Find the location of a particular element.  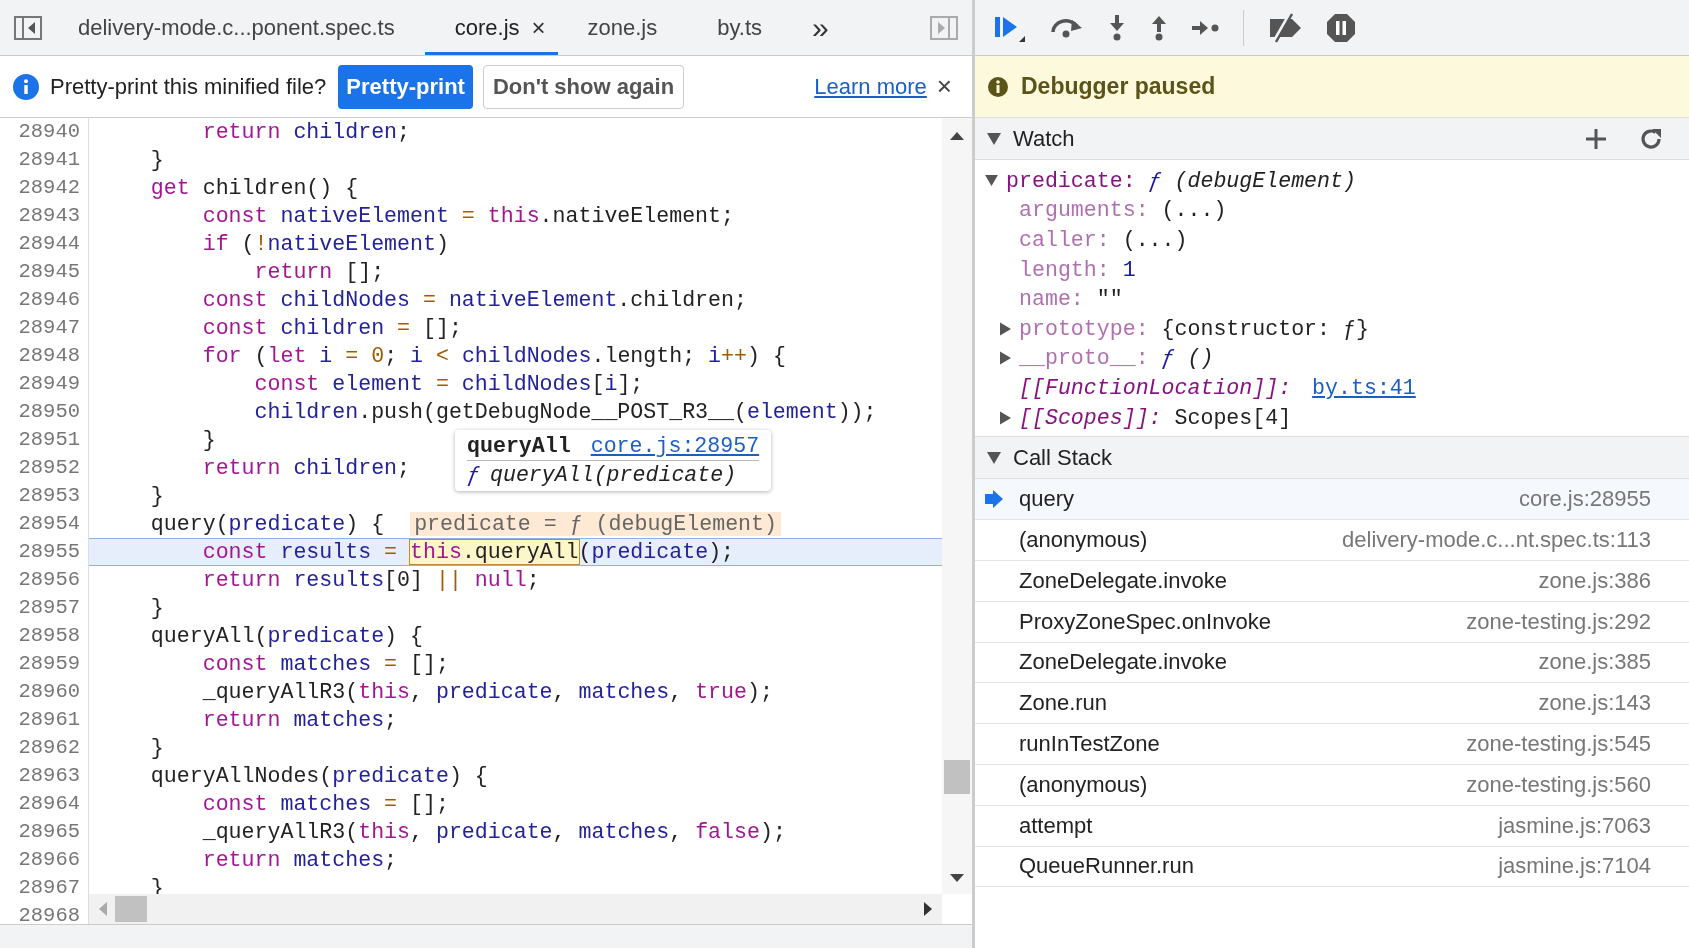

call-stack-section-header: Call Stack is located at coordinates (1332, 458).